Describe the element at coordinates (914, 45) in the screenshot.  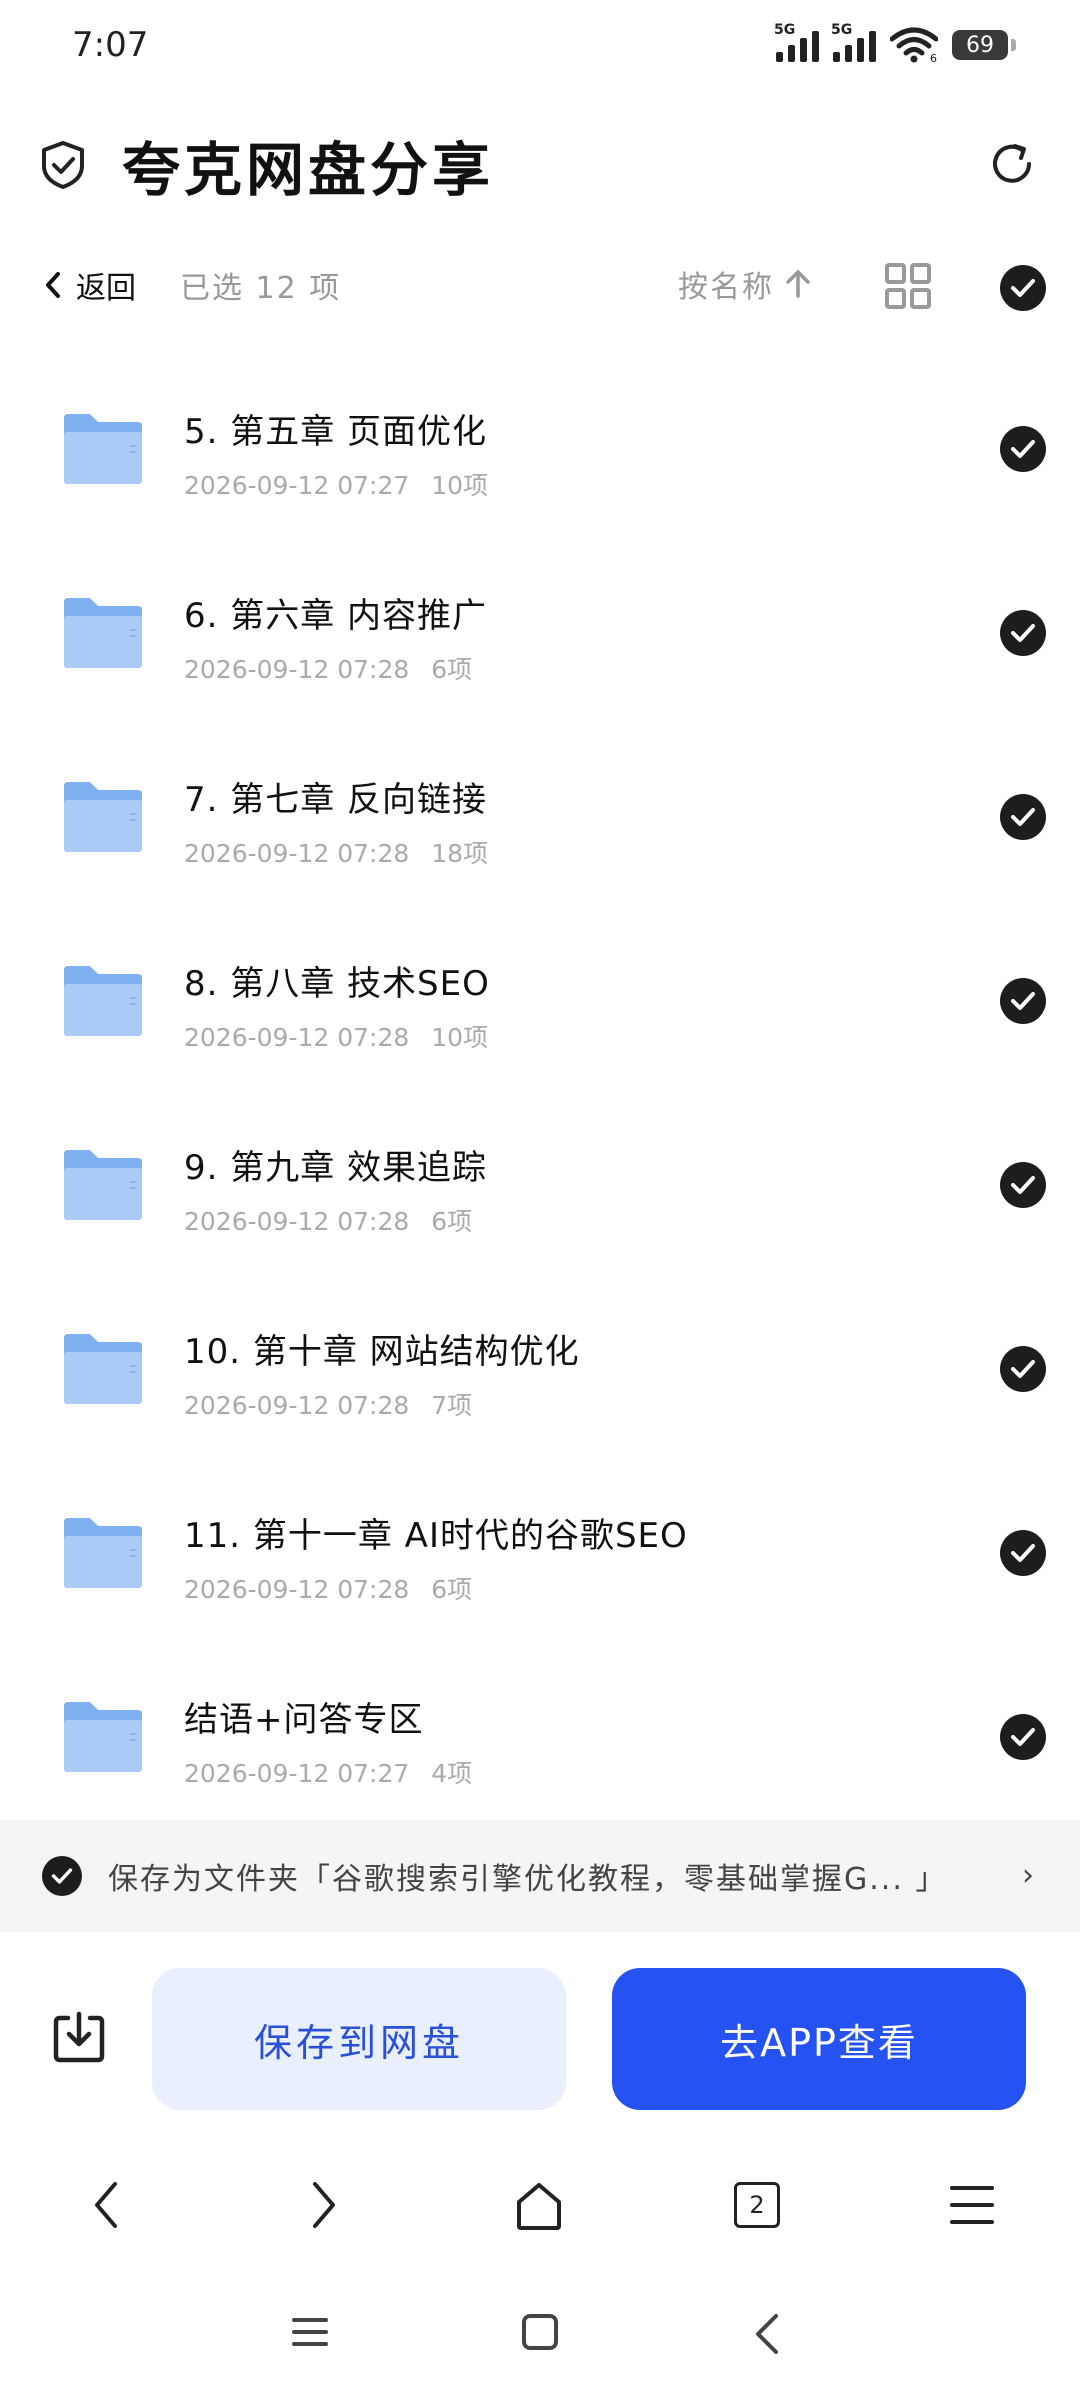
I see `wifi-icon: 6` at that location.